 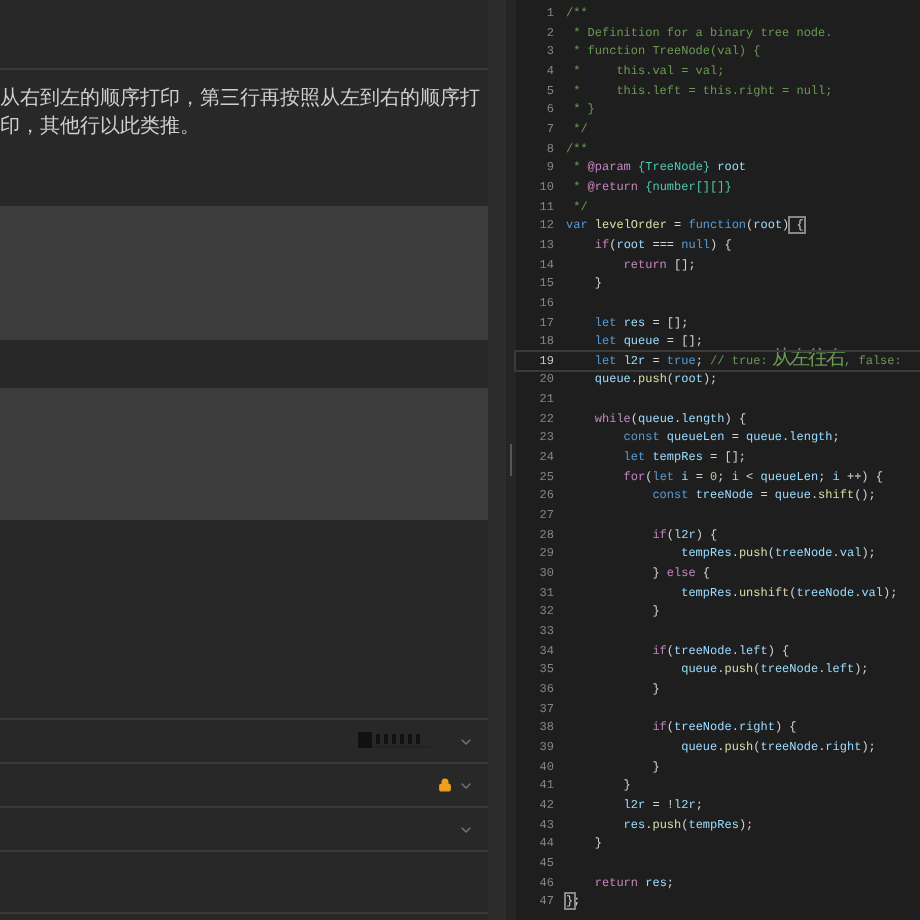 What do you see at coordinates (445, 785) in the screenshot?
I see `lock-icon` at bounding box center [445, 785].